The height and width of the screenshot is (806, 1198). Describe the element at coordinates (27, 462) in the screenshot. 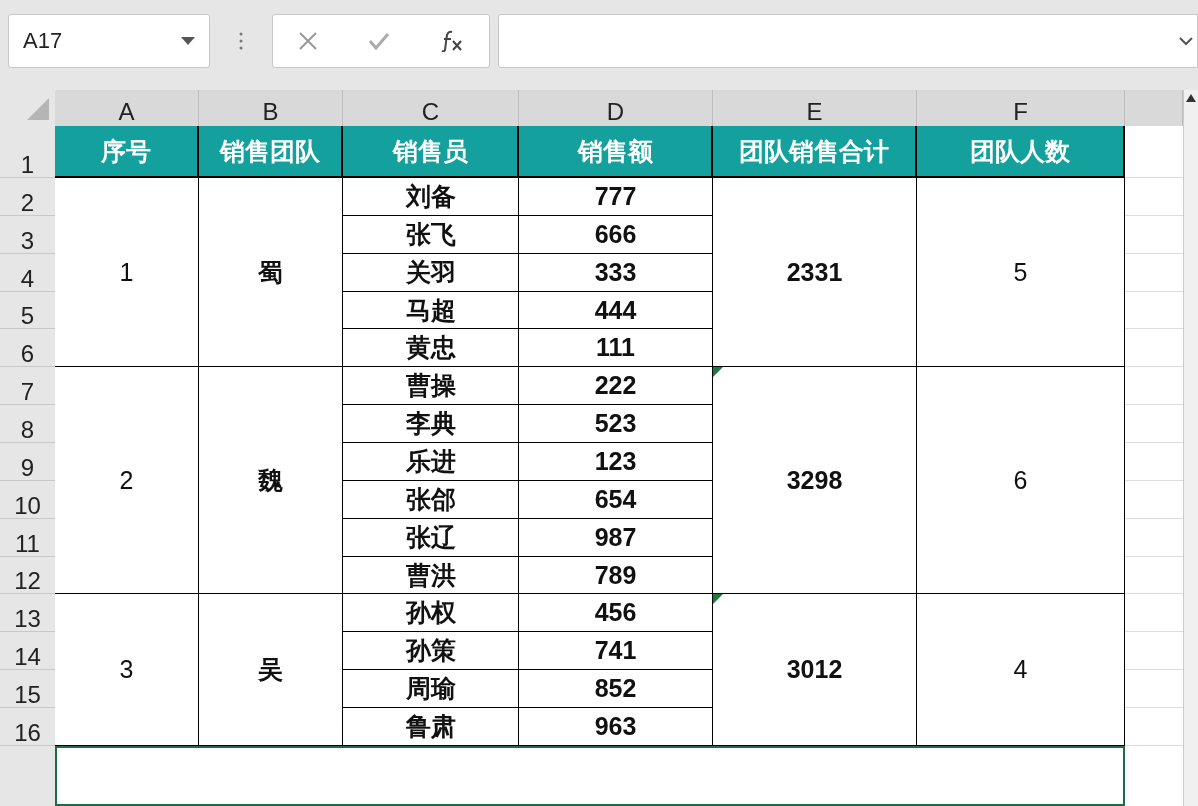

I see `row-header: 9` at that location.